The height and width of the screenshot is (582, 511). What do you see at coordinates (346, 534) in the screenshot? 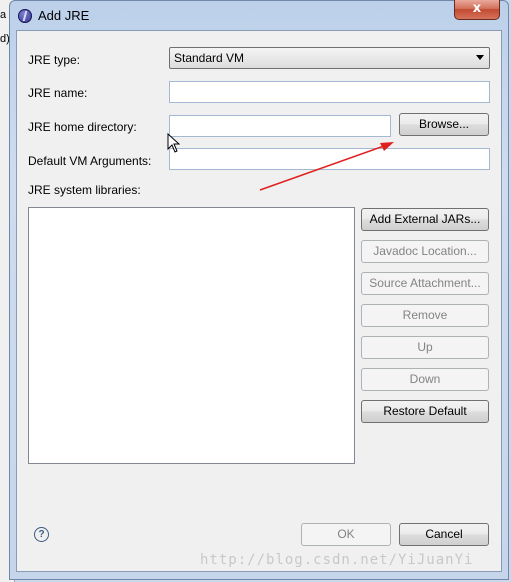
I see `ok-button: OK` at bounding box center [346, 534].